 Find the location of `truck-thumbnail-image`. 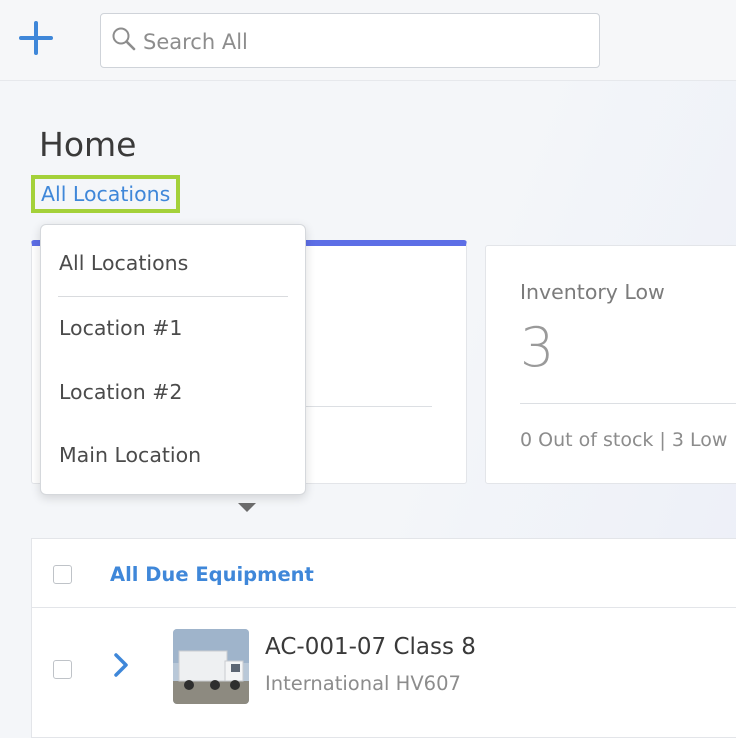

truck-thumbnail-image is located at coordinates (211, 666).